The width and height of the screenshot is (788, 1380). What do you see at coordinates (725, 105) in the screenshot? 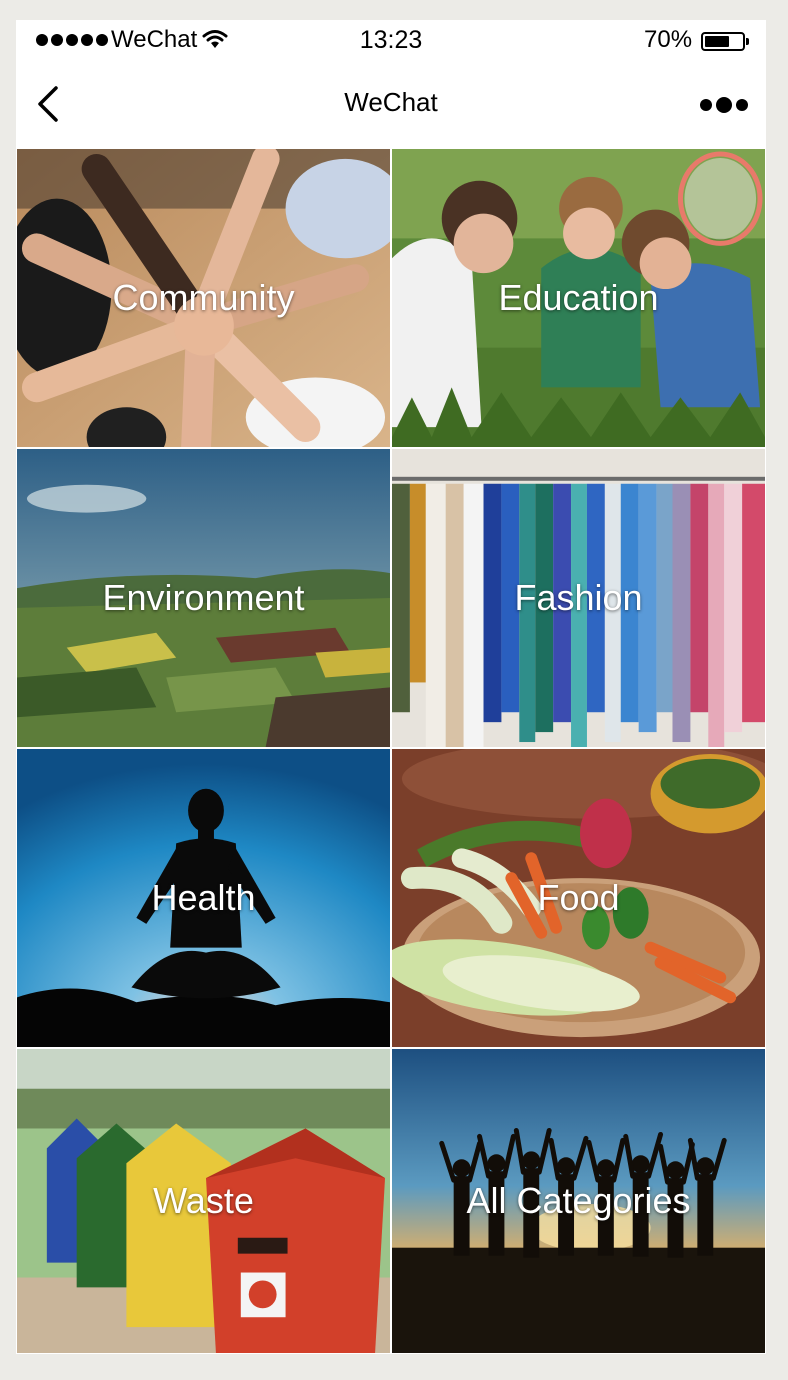
I see `more-dots-icon` at bounding box center [725, 105].